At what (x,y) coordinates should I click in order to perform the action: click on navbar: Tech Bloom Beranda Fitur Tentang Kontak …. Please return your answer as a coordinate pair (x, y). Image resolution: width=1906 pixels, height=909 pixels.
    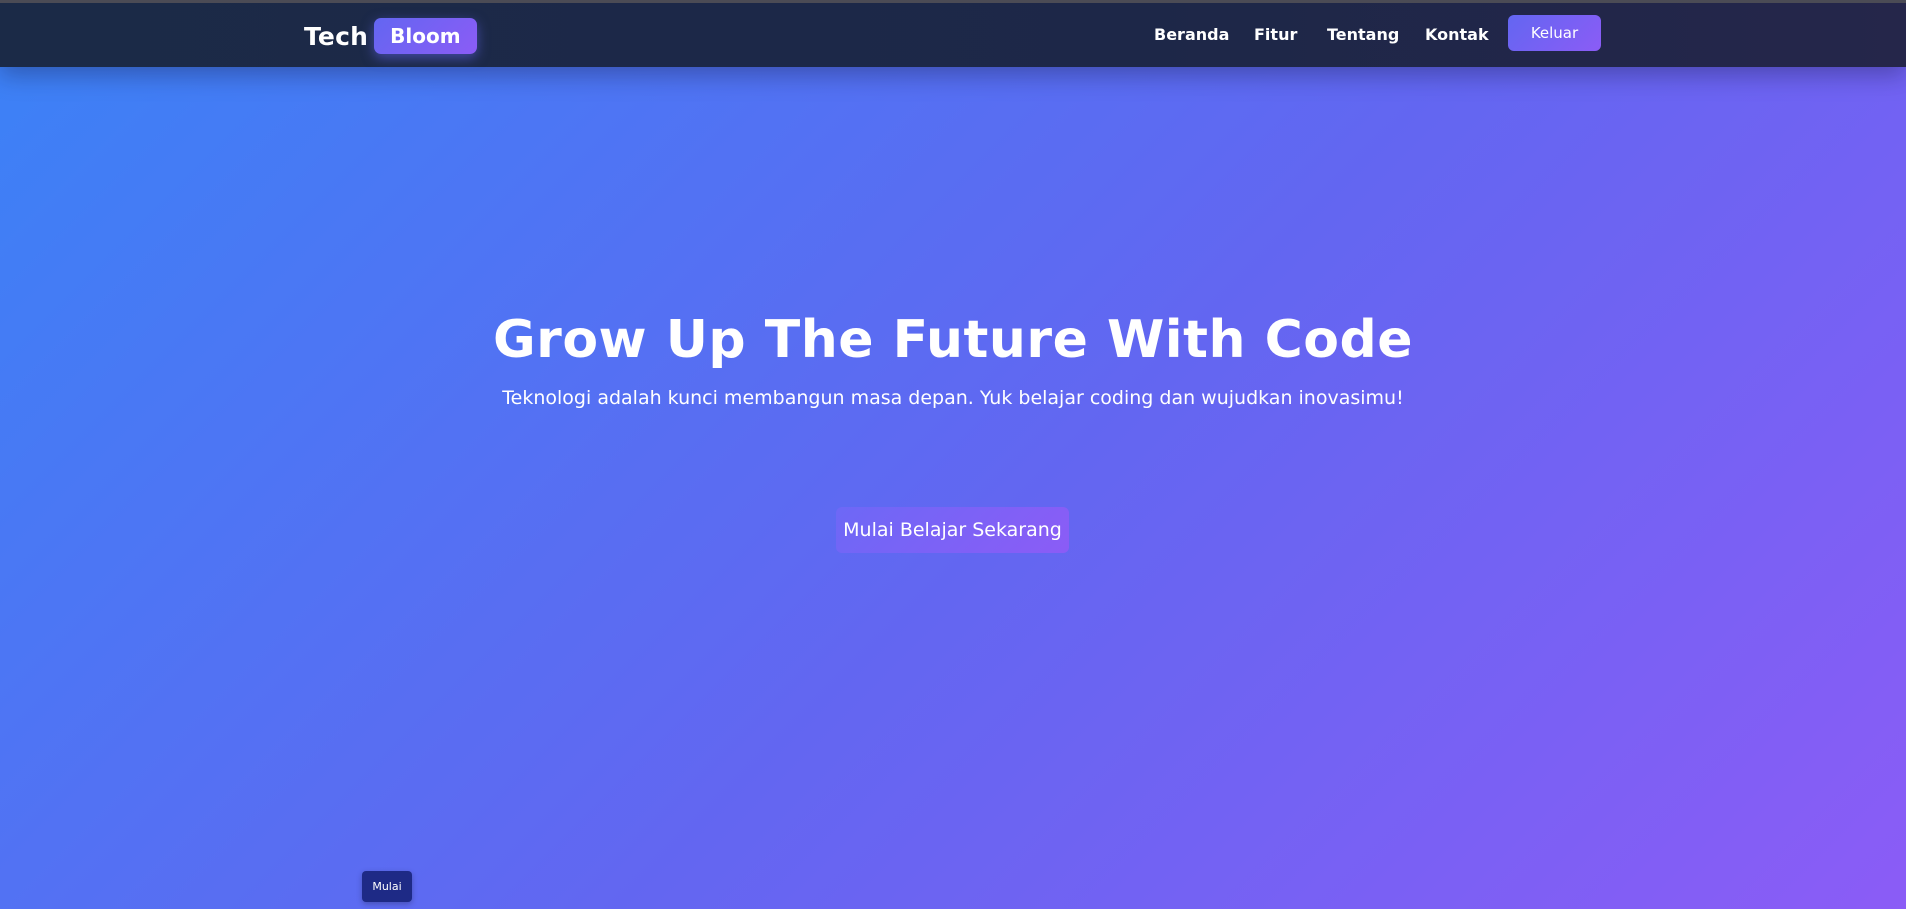
    Looking at the image, I should click on (953, 35).